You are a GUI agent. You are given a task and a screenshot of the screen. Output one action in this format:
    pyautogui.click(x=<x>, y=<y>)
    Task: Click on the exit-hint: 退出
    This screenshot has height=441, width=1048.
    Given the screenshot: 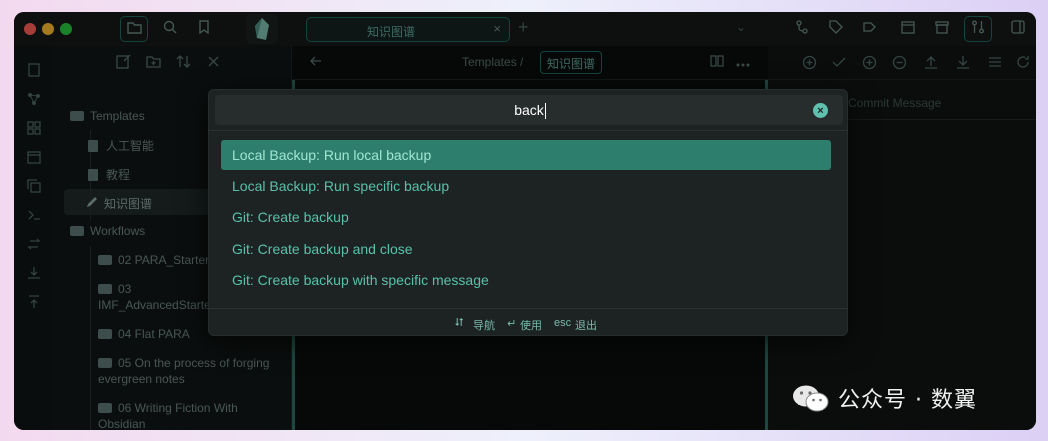 What is the action you would take?
    pyautogui.click(x=586, y=326)
    